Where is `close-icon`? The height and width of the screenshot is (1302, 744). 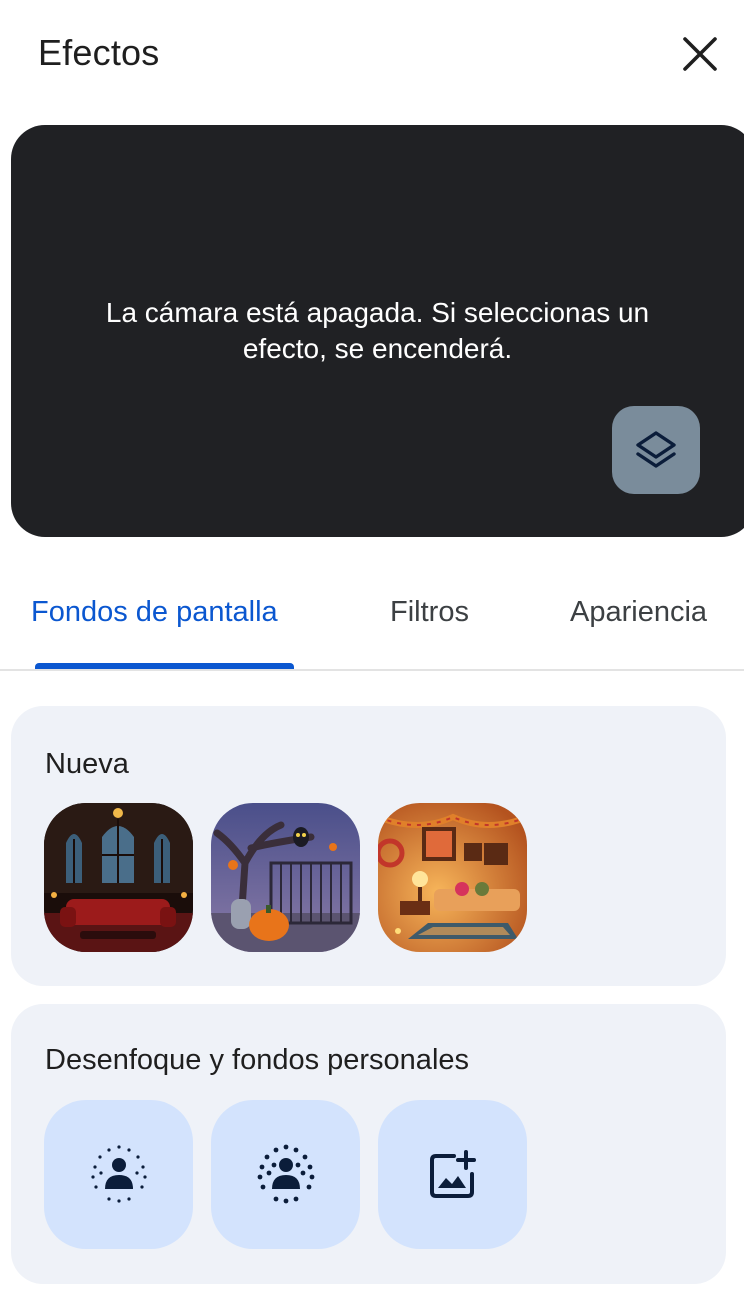 close-icon is located at coordinates (700, 54).